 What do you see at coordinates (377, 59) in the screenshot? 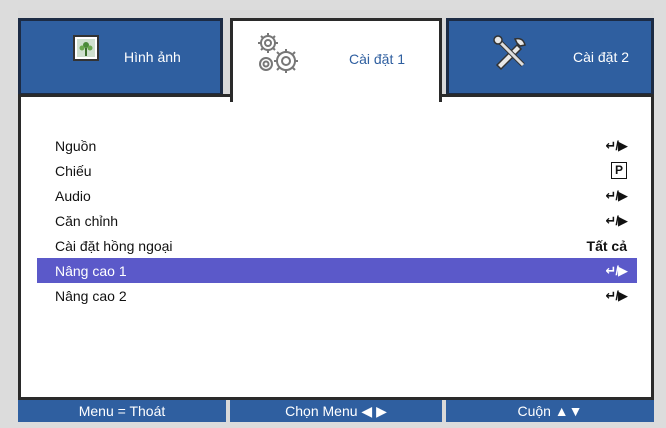
I see `tab-setup-1-label: Cài đặt 1` at bounding box center [377, 59].